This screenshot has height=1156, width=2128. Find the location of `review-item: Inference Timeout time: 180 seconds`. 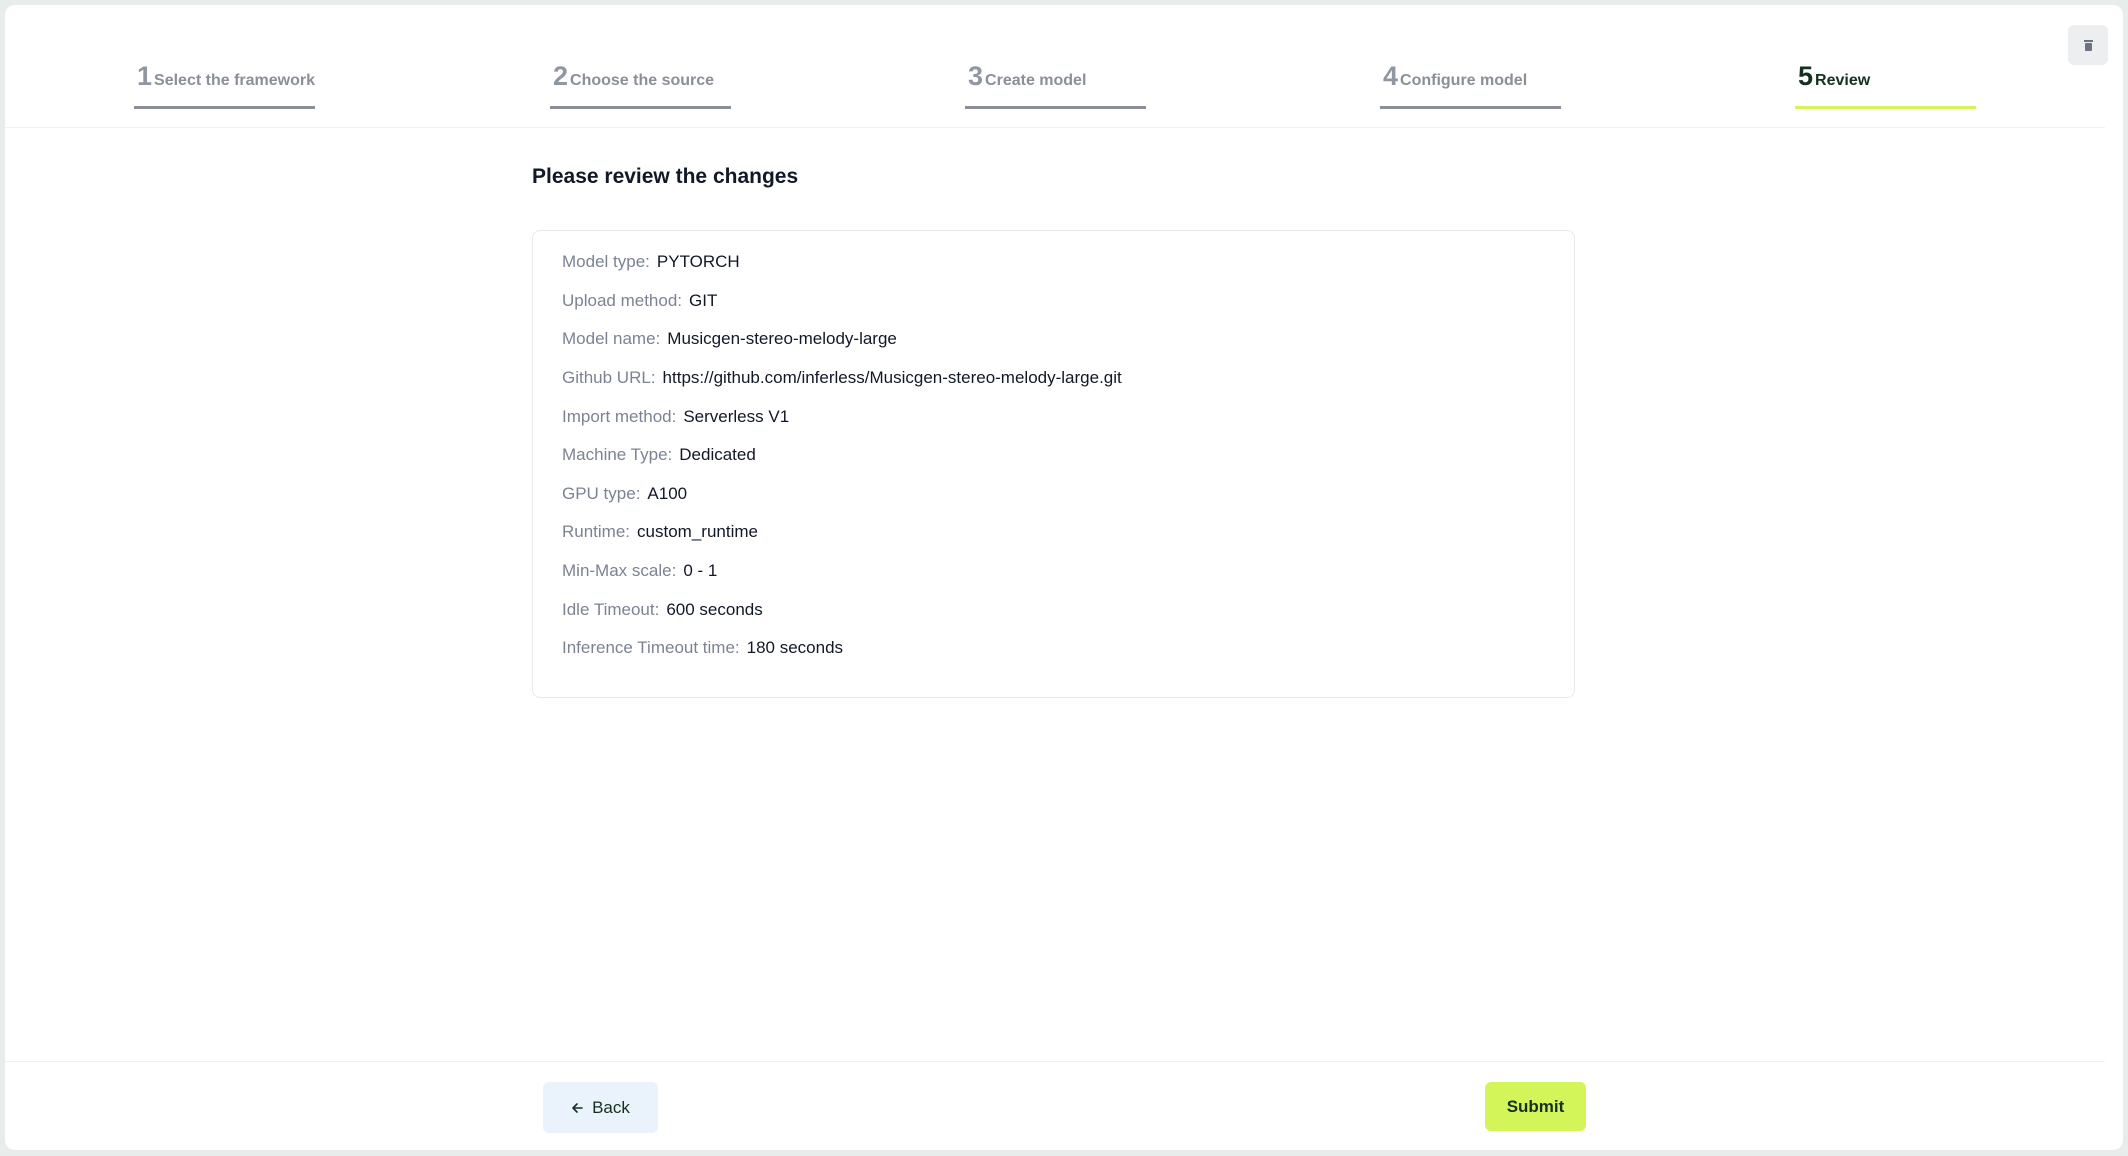

review-item: Inference Timeout time: 180 seconds is located at coordinates (842, 648).